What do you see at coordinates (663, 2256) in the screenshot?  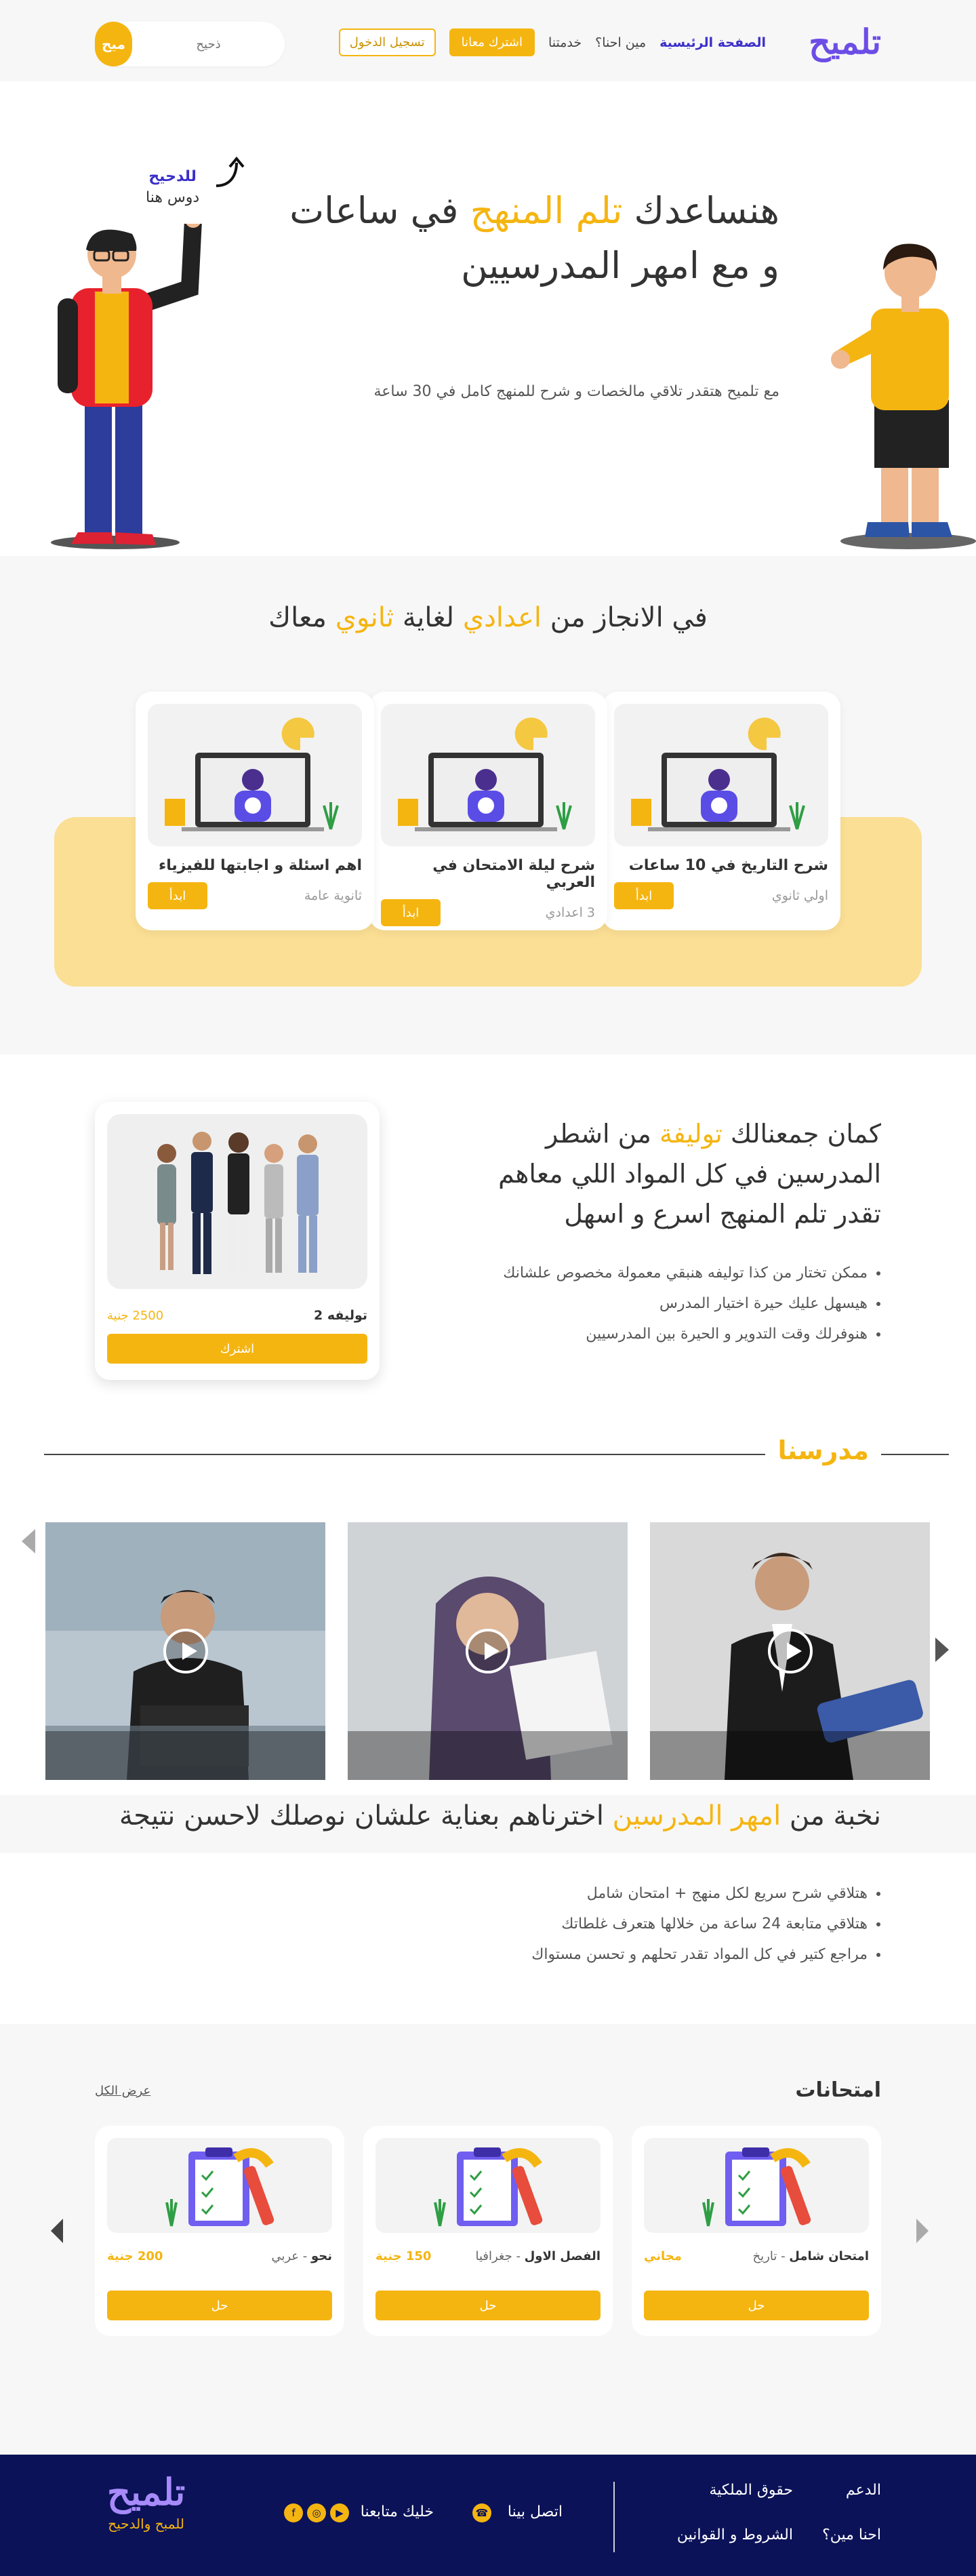 I see `exam-price: مجاني` at bounding box center [663, 2256].